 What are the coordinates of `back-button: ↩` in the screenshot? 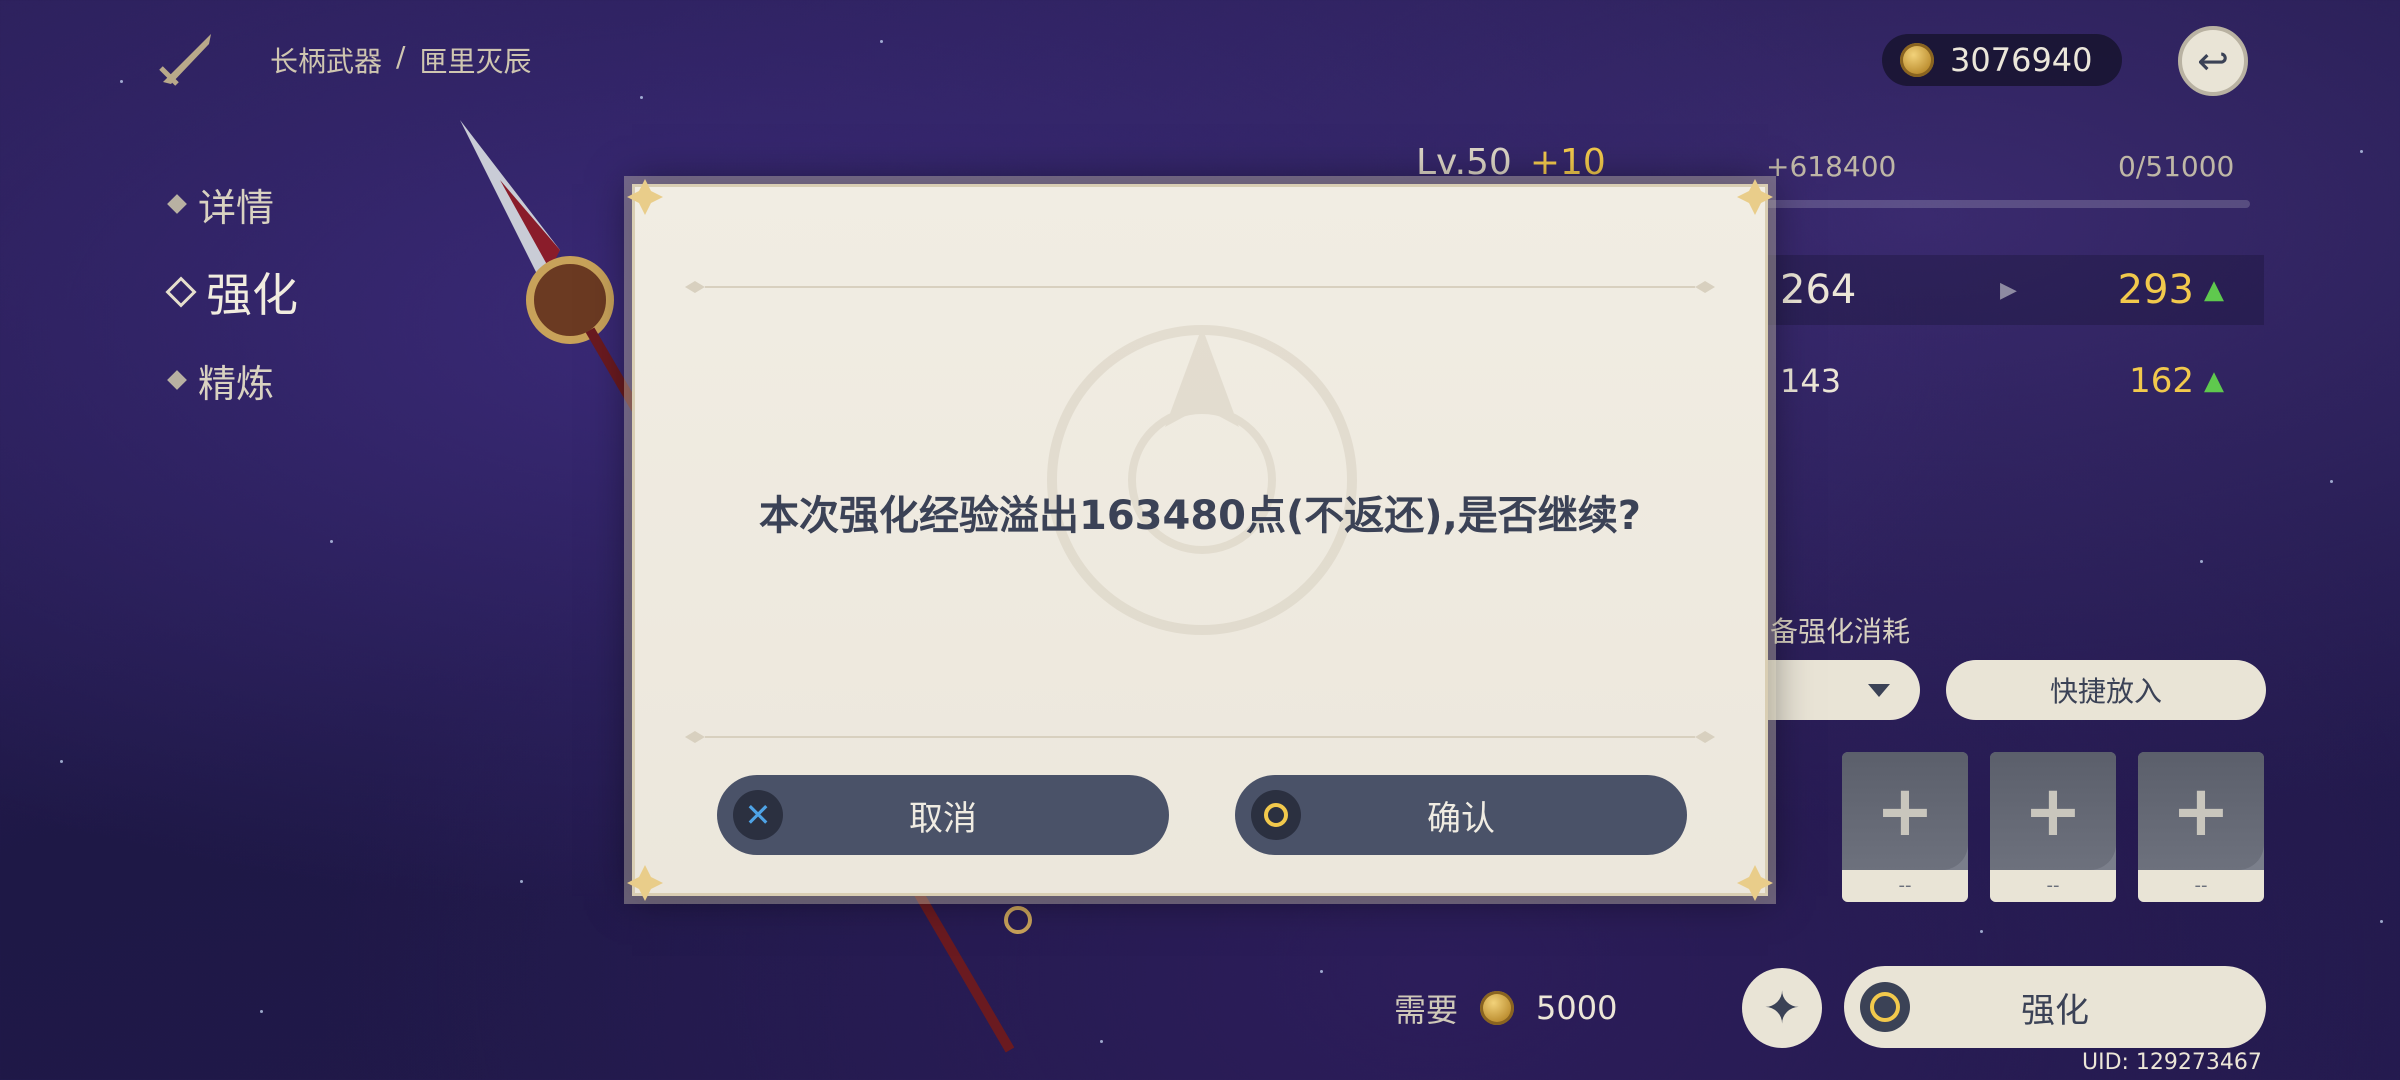 It's located at (2213, 61).